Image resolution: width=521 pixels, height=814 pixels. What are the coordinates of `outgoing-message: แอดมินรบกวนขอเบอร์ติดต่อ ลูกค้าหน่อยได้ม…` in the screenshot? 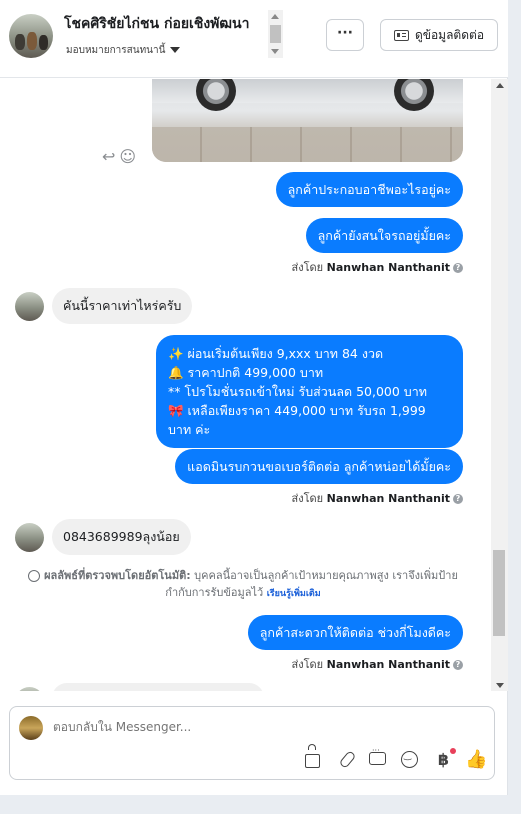 It's located at (319, 466).